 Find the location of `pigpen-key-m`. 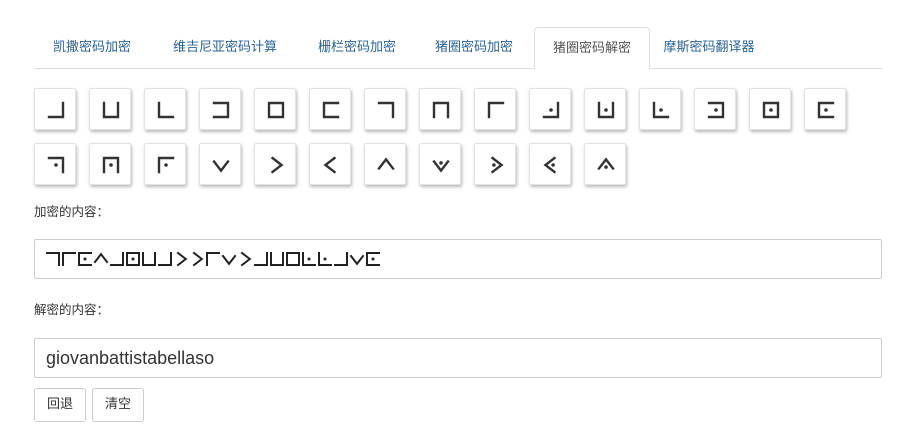

pigpen-key-m is located at coordinates (715, 109).